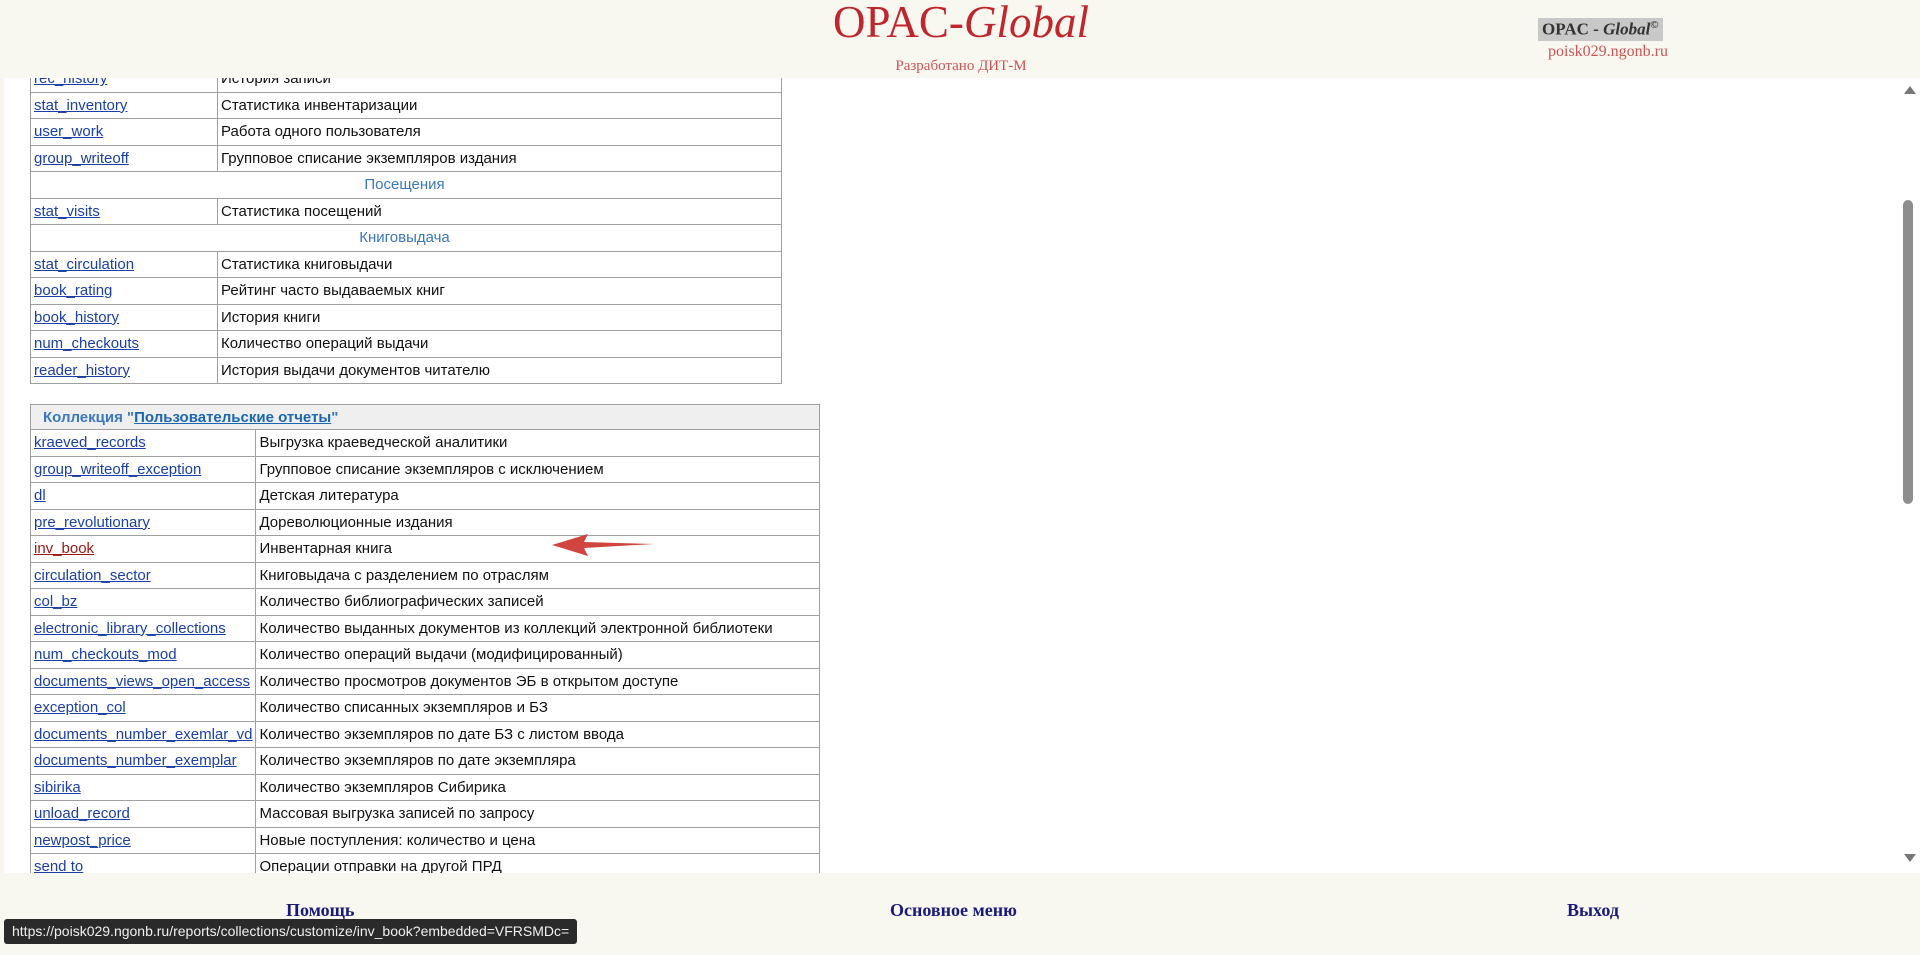 The height and width of the screenshot is (955, 1920). What do you see at coordinates (64, 548) in the screenshot?
I see `report-link: inv_book` at bounding box center [64, 548].